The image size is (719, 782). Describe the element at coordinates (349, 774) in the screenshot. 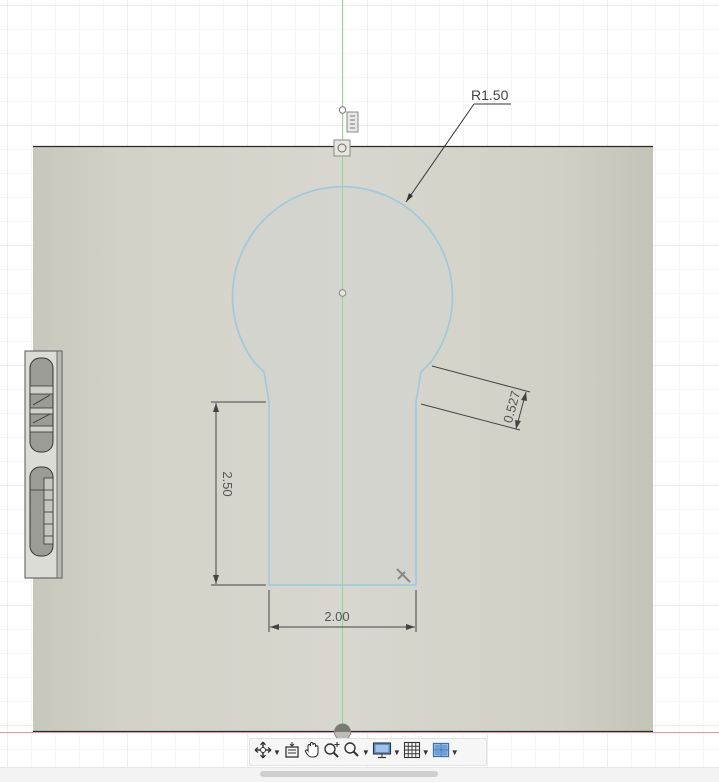

I see `scrollbar-thumb` at that location.